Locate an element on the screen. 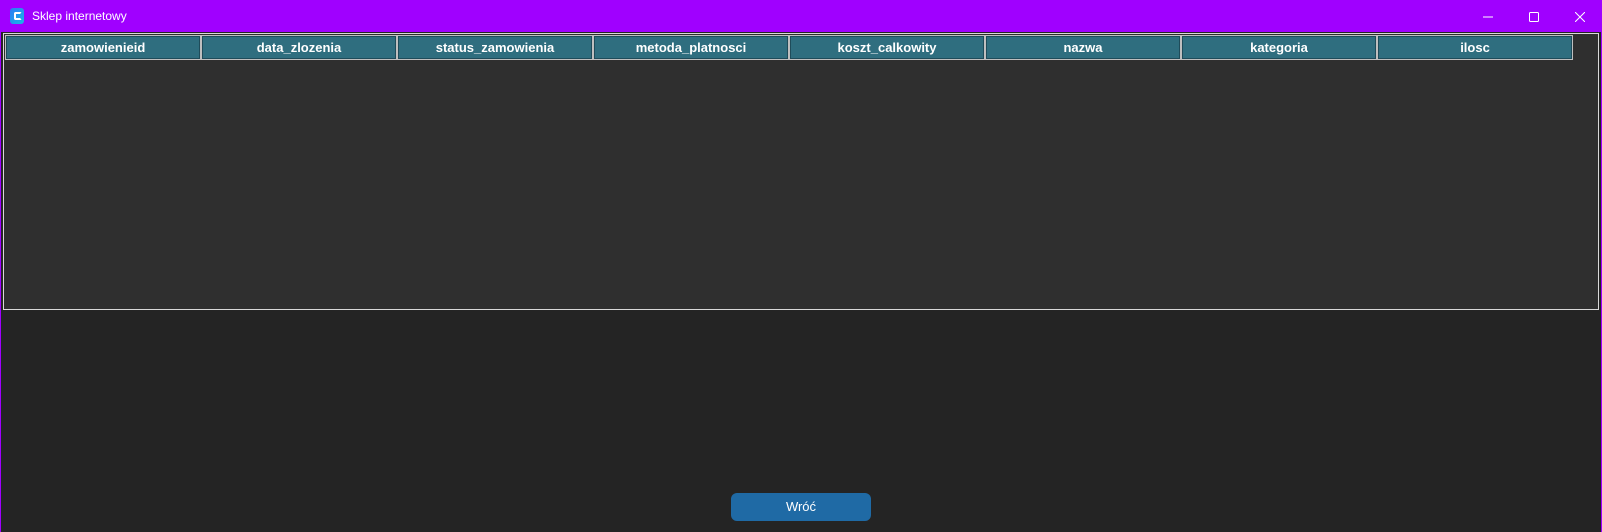  minimize-icon is located at coordinates (1488, 17).